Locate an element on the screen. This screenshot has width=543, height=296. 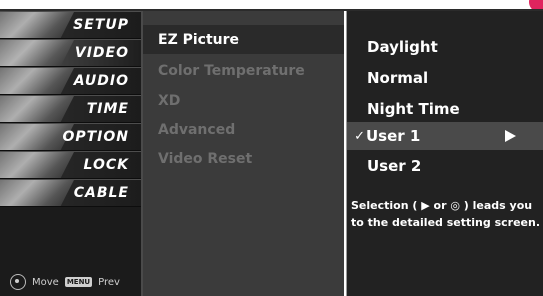
menu-item-label: SETUP is located at coordinates (101, 25).